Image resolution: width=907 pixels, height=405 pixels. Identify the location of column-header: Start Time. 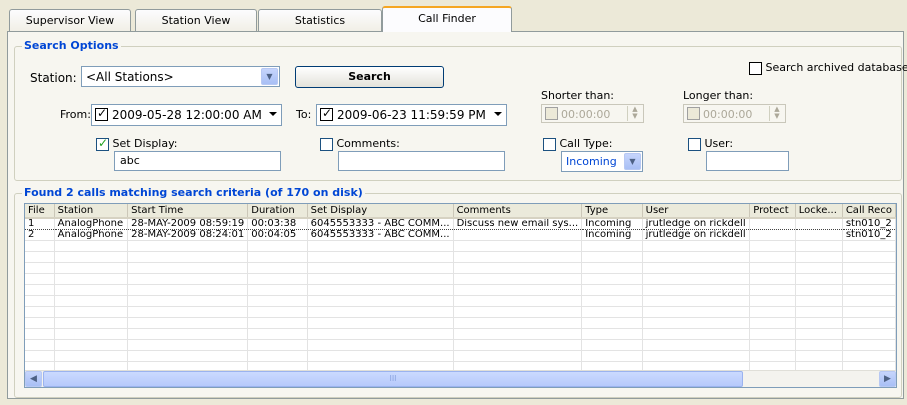
(188, 211).